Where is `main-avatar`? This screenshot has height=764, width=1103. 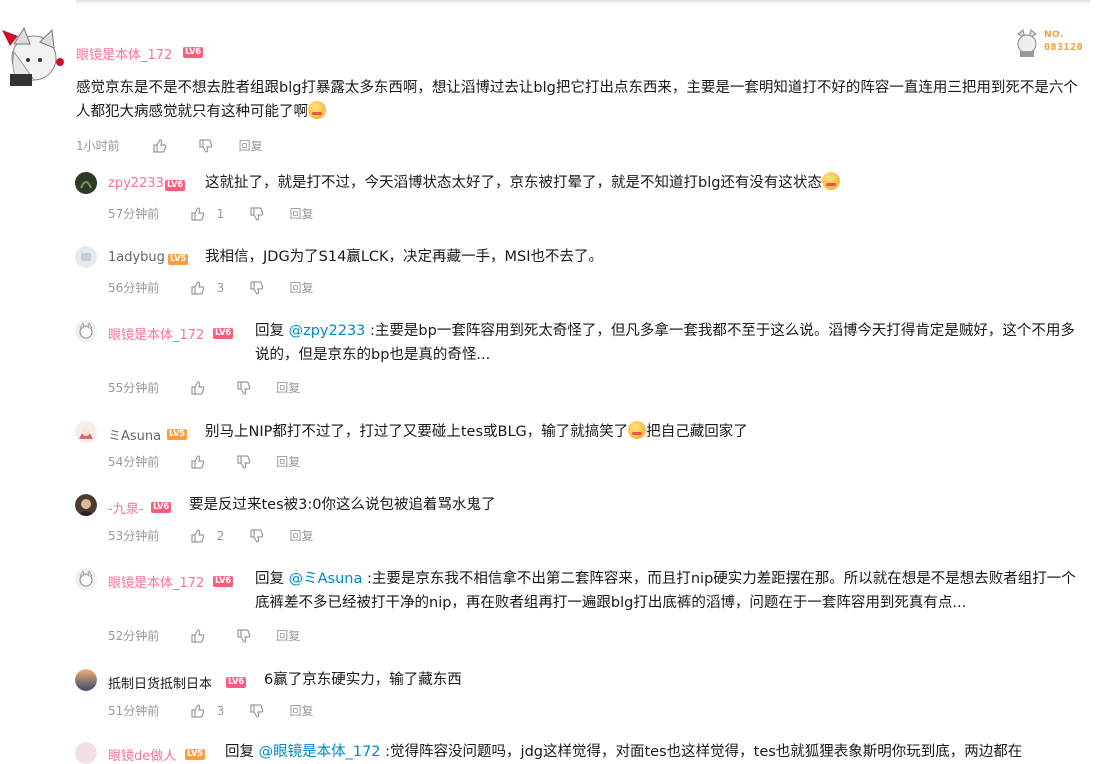
main-avatar is located at coordinates (35, 55).